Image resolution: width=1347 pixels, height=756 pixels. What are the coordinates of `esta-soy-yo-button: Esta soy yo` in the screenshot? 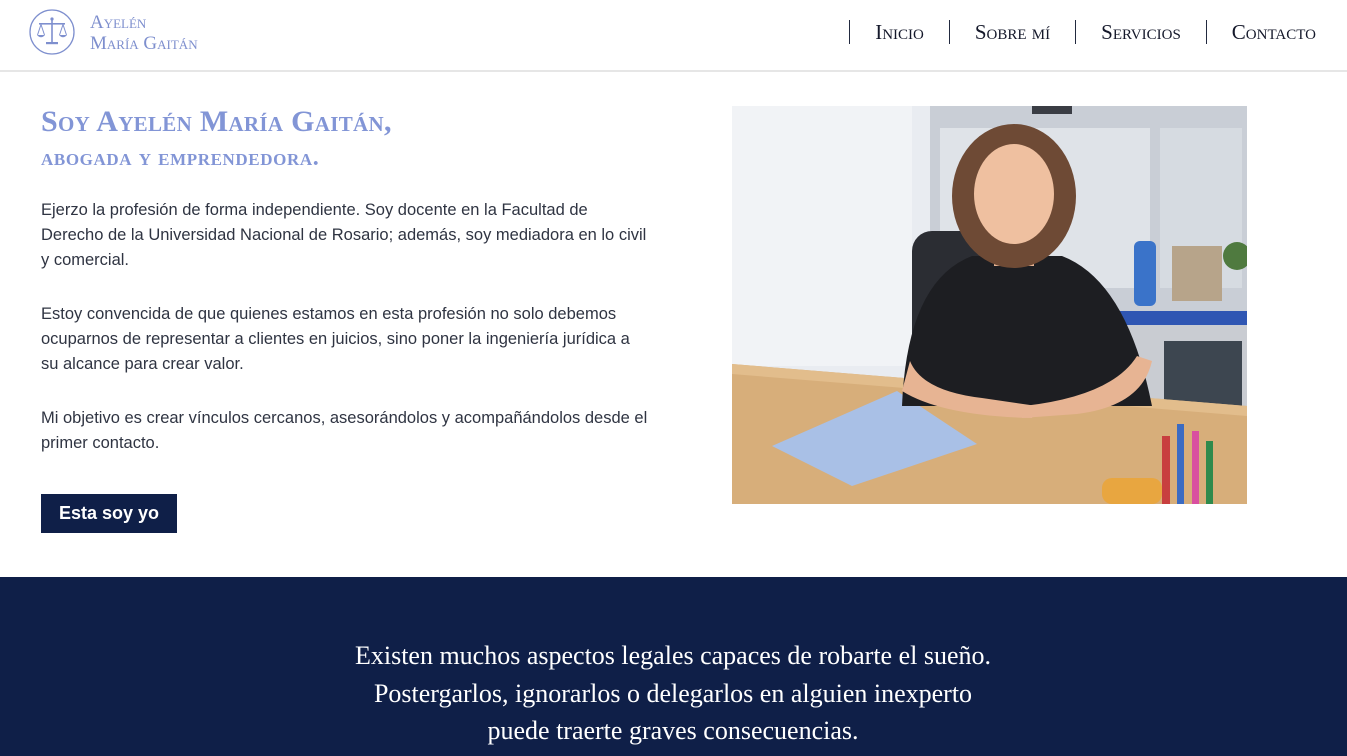 It's located at (109, 513).